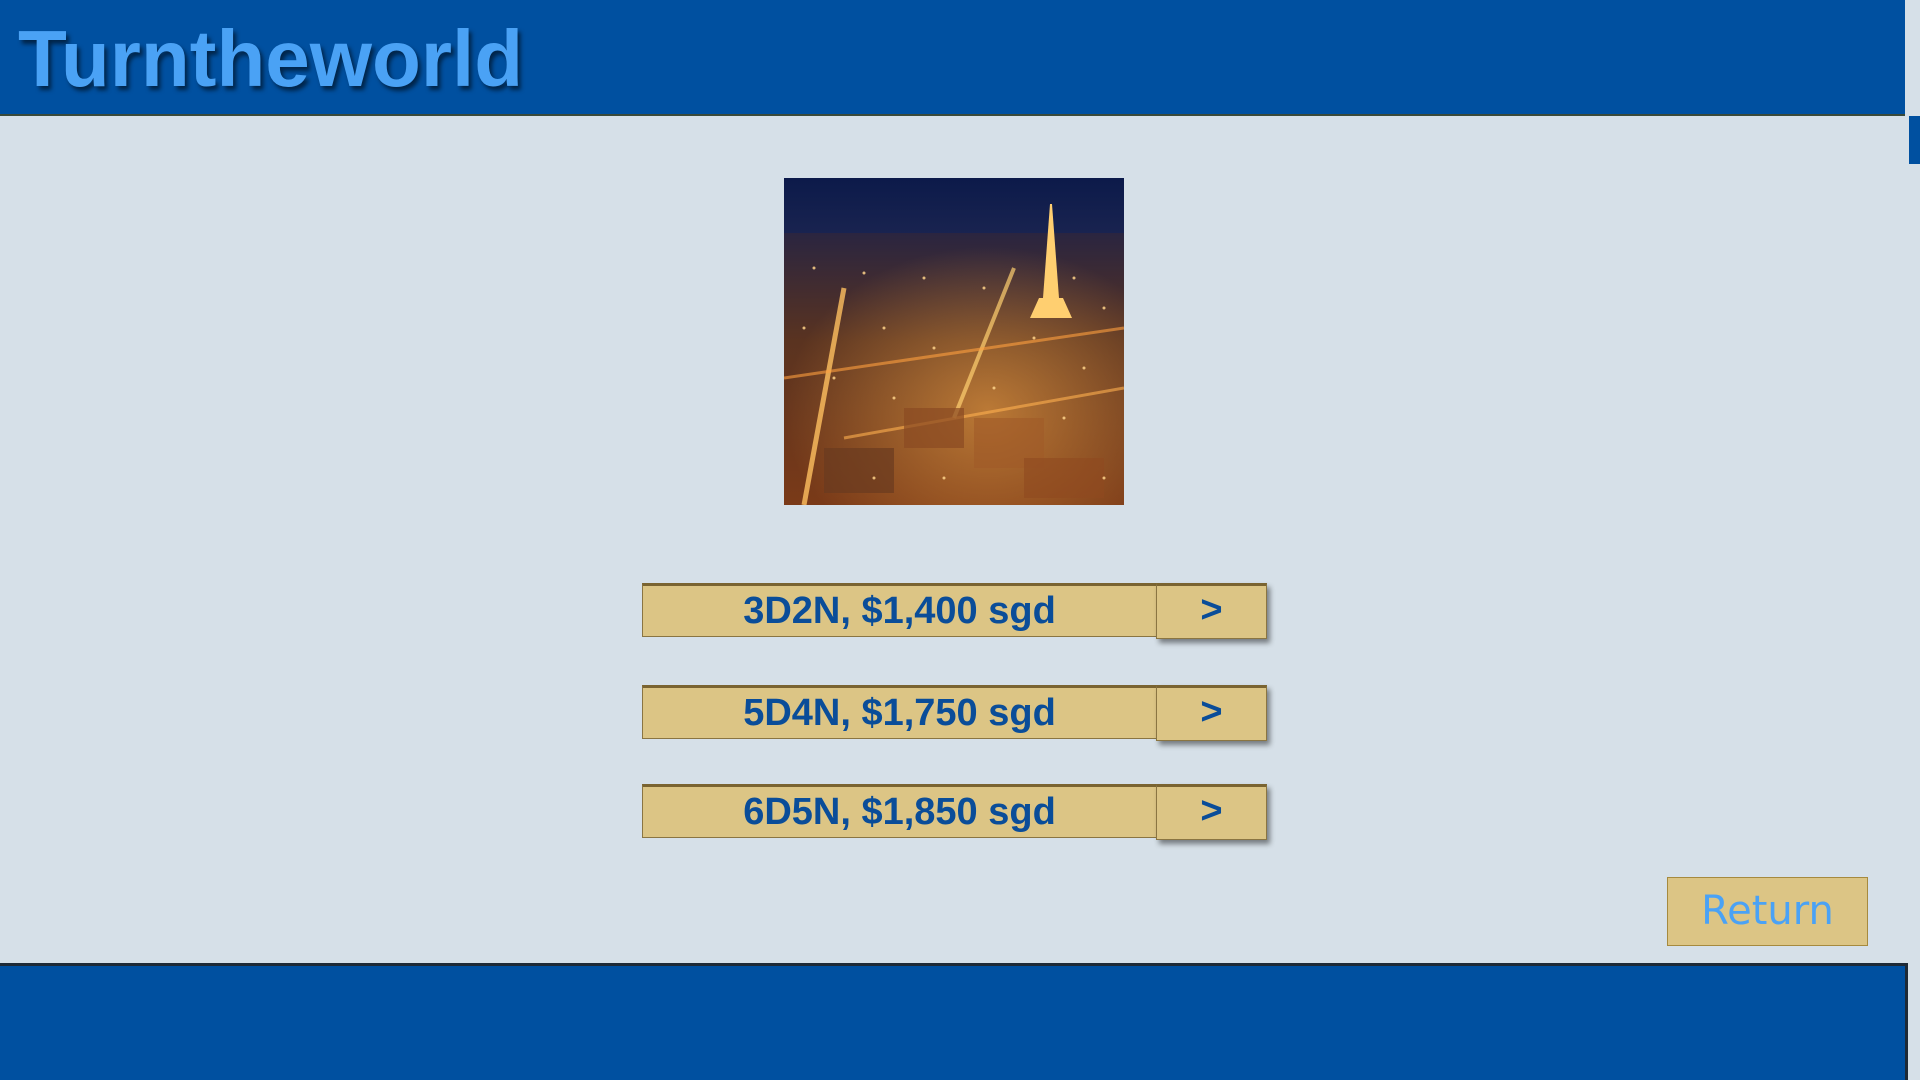  Describe the element at coordinates (271, 58) in the screenshot. I see `app-title: Turntheworld` at that location.